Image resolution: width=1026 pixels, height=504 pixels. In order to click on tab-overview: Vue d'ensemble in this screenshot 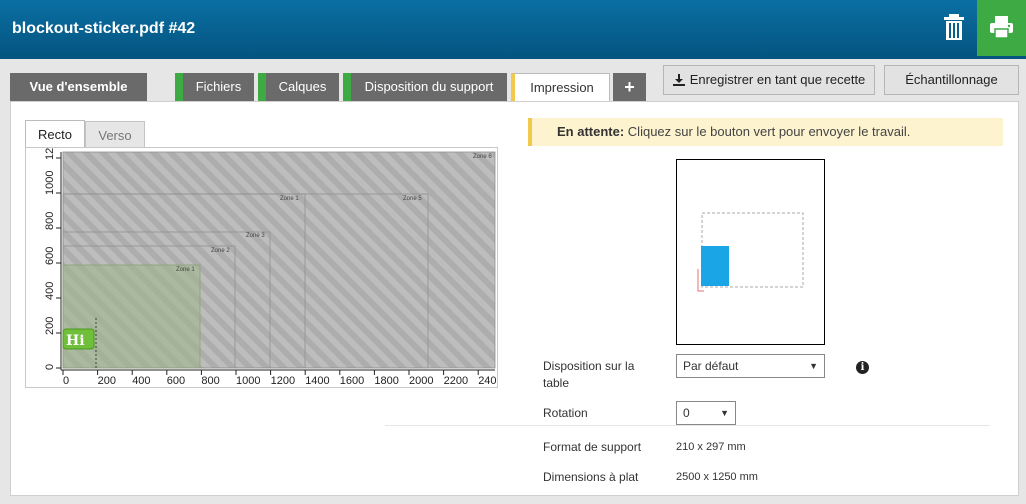, I will do `click(78, 87)`.